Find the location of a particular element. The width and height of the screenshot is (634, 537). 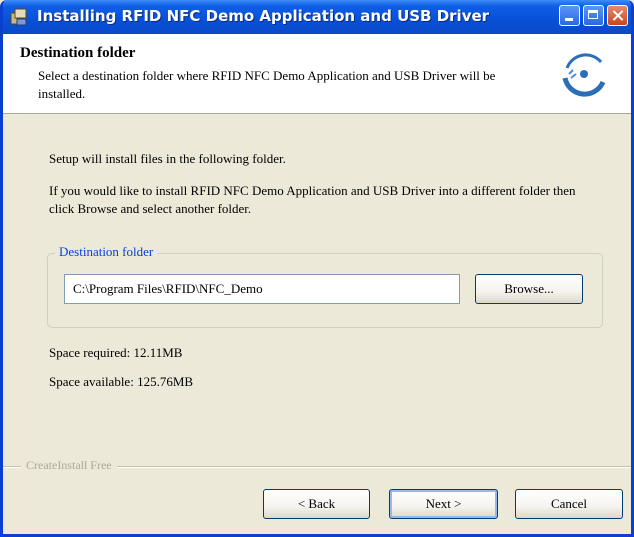

brand-label: CreateInstall Free is located at coordinates (69, 465).